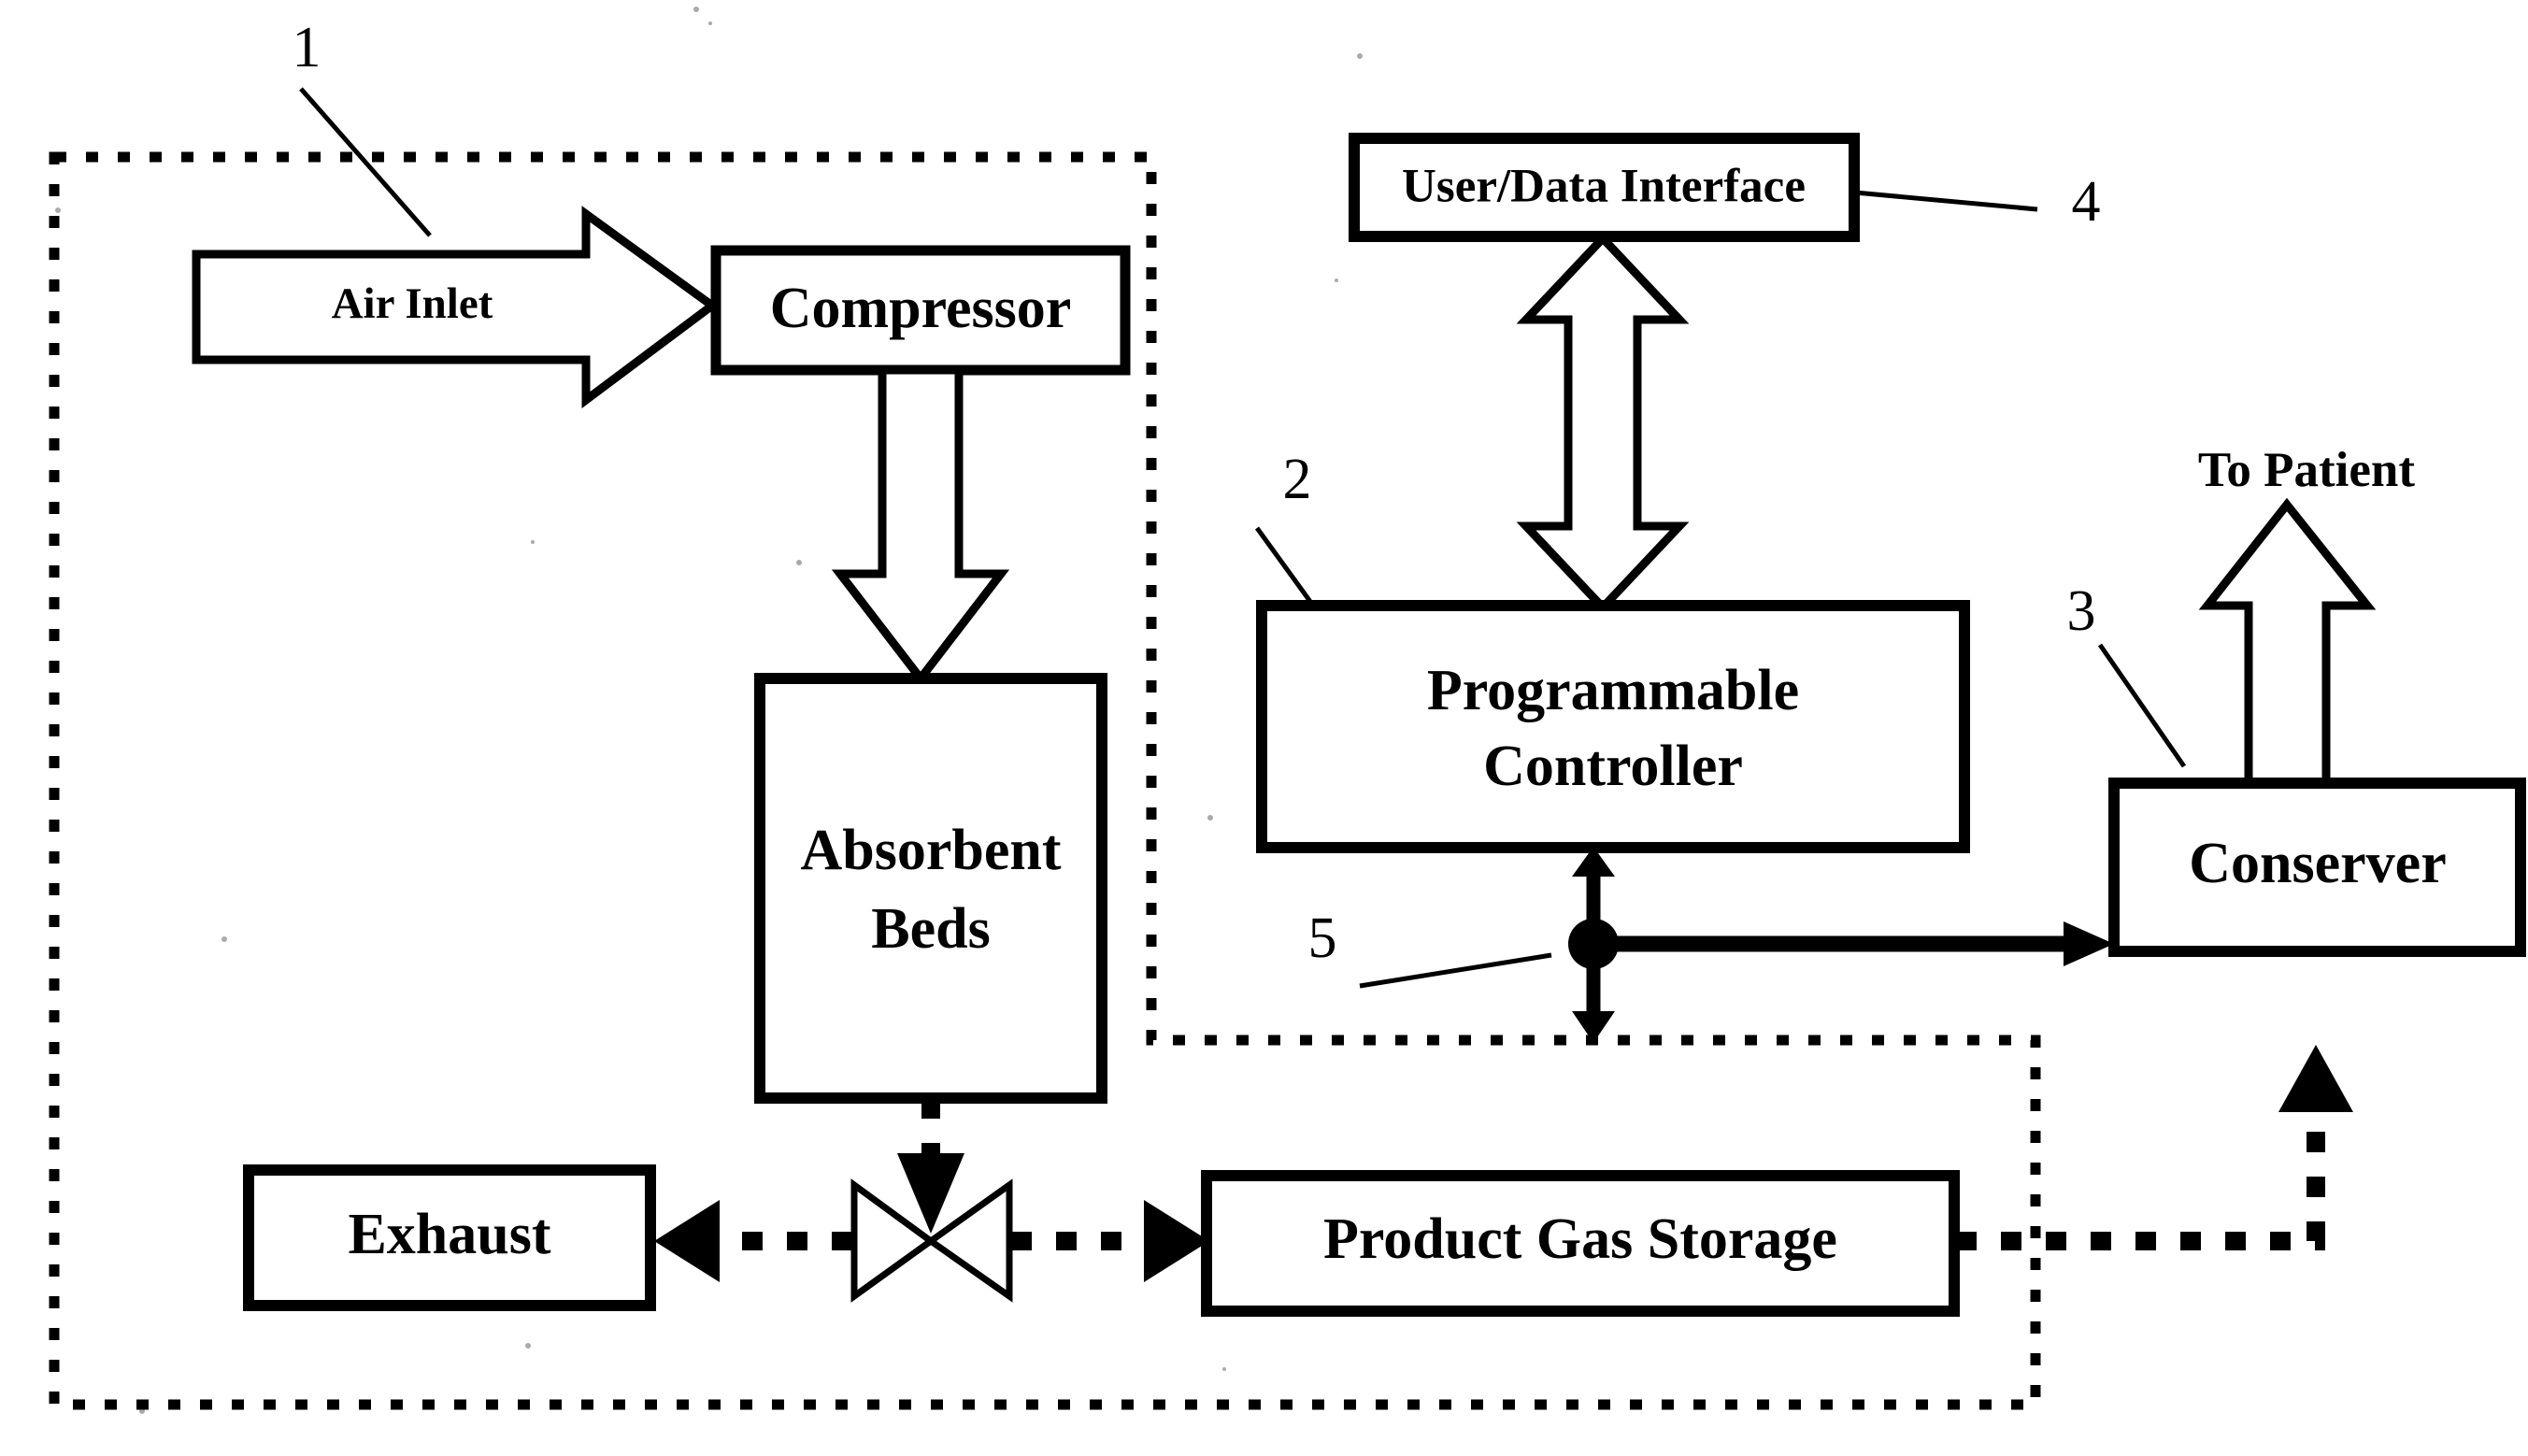  What do you see at coordinates (1613, 690) in the screenshot?
I see `programmable-controller-label-line1: Programmable` at bounding box center [1613, 690].